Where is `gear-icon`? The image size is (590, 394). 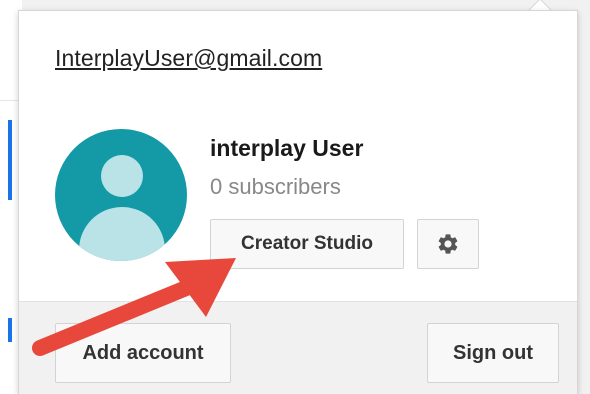
gear-icon is located at coordinates (448, 244).